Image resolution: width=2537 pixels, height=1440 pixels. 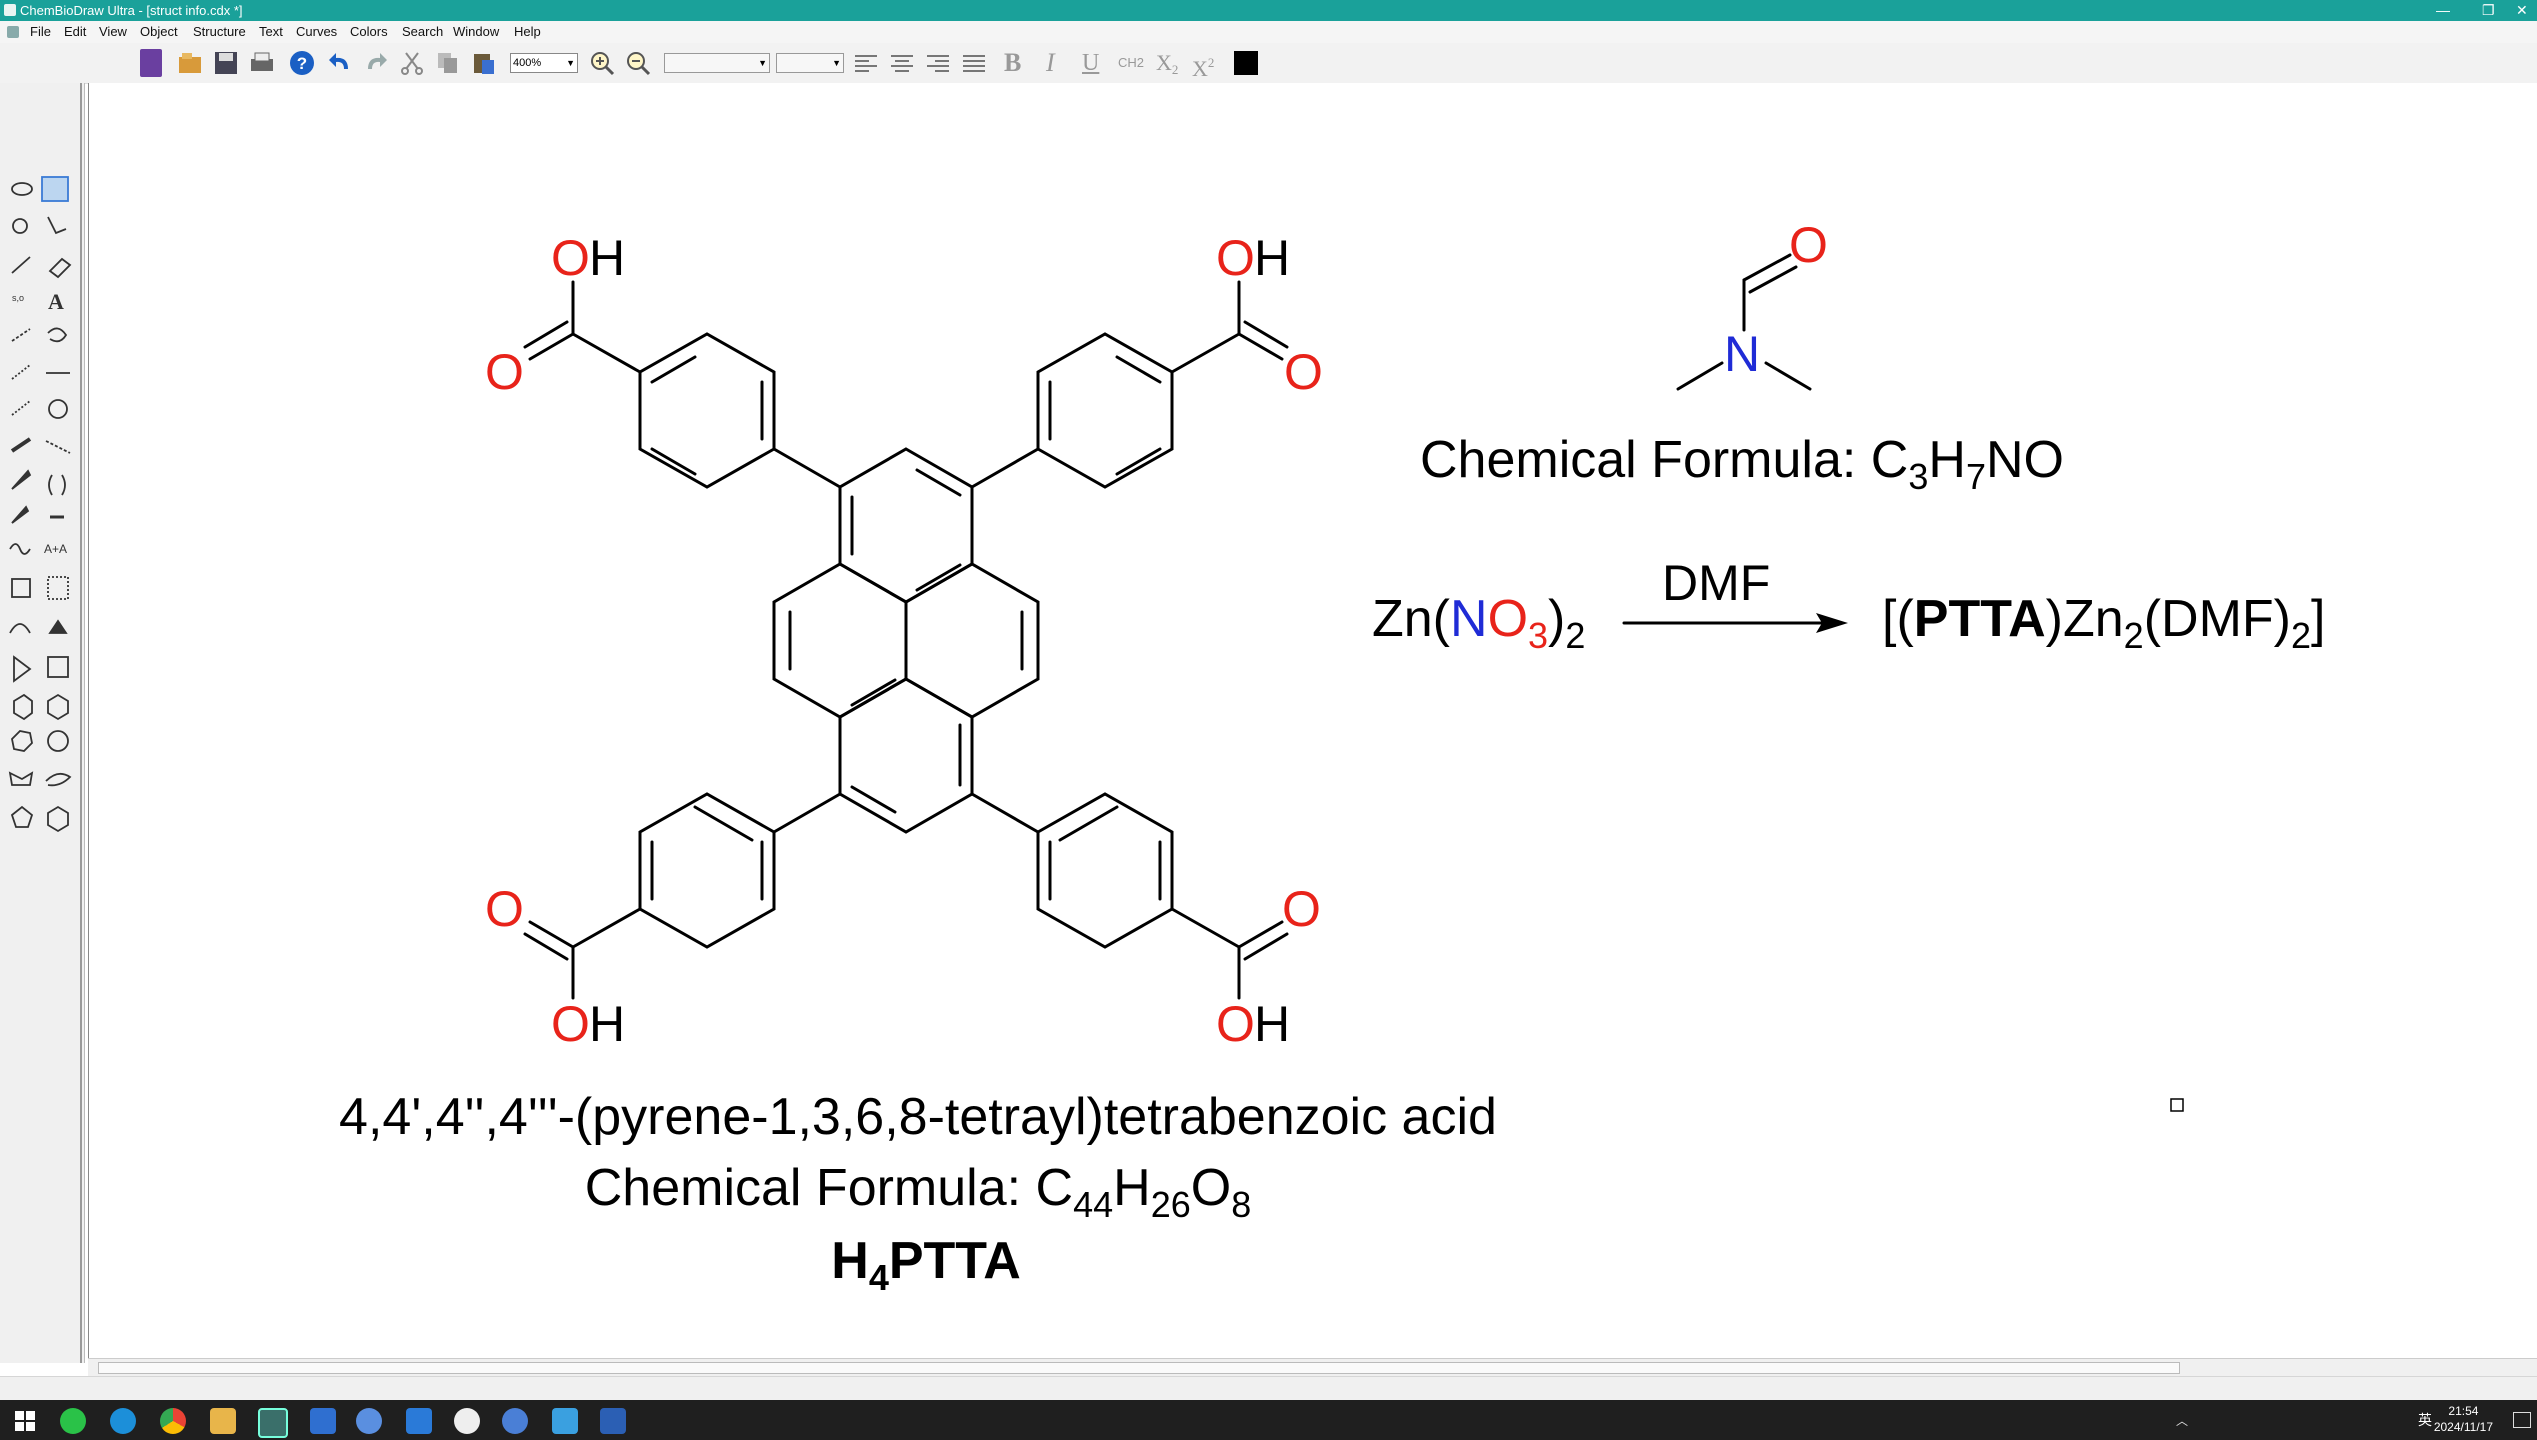 I want to click on scrollbar-thumb, so click(x=1139, y=1368).